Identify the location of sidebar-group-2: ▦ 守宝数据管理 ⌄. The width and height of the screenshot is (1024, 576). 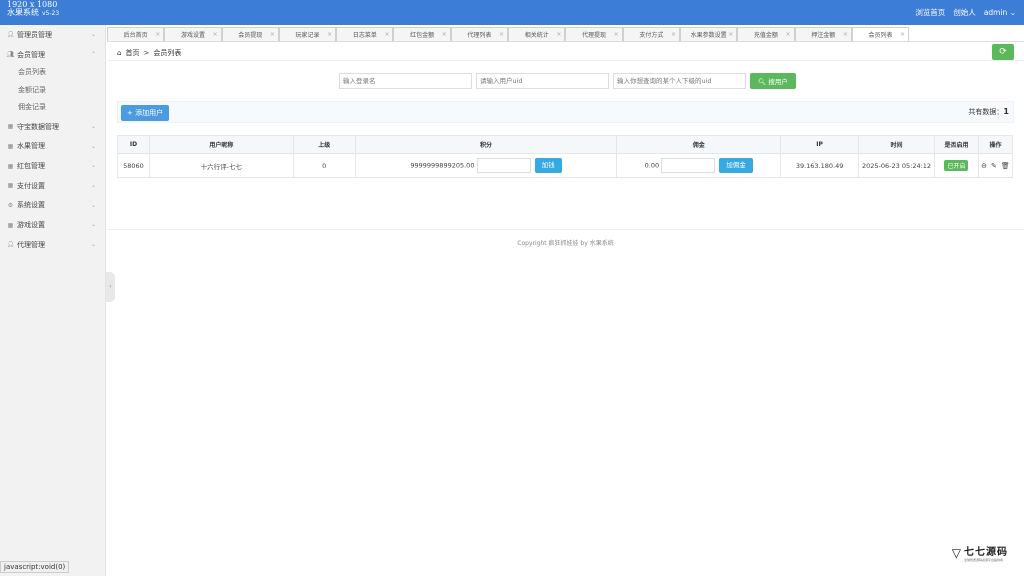
(52, 127).